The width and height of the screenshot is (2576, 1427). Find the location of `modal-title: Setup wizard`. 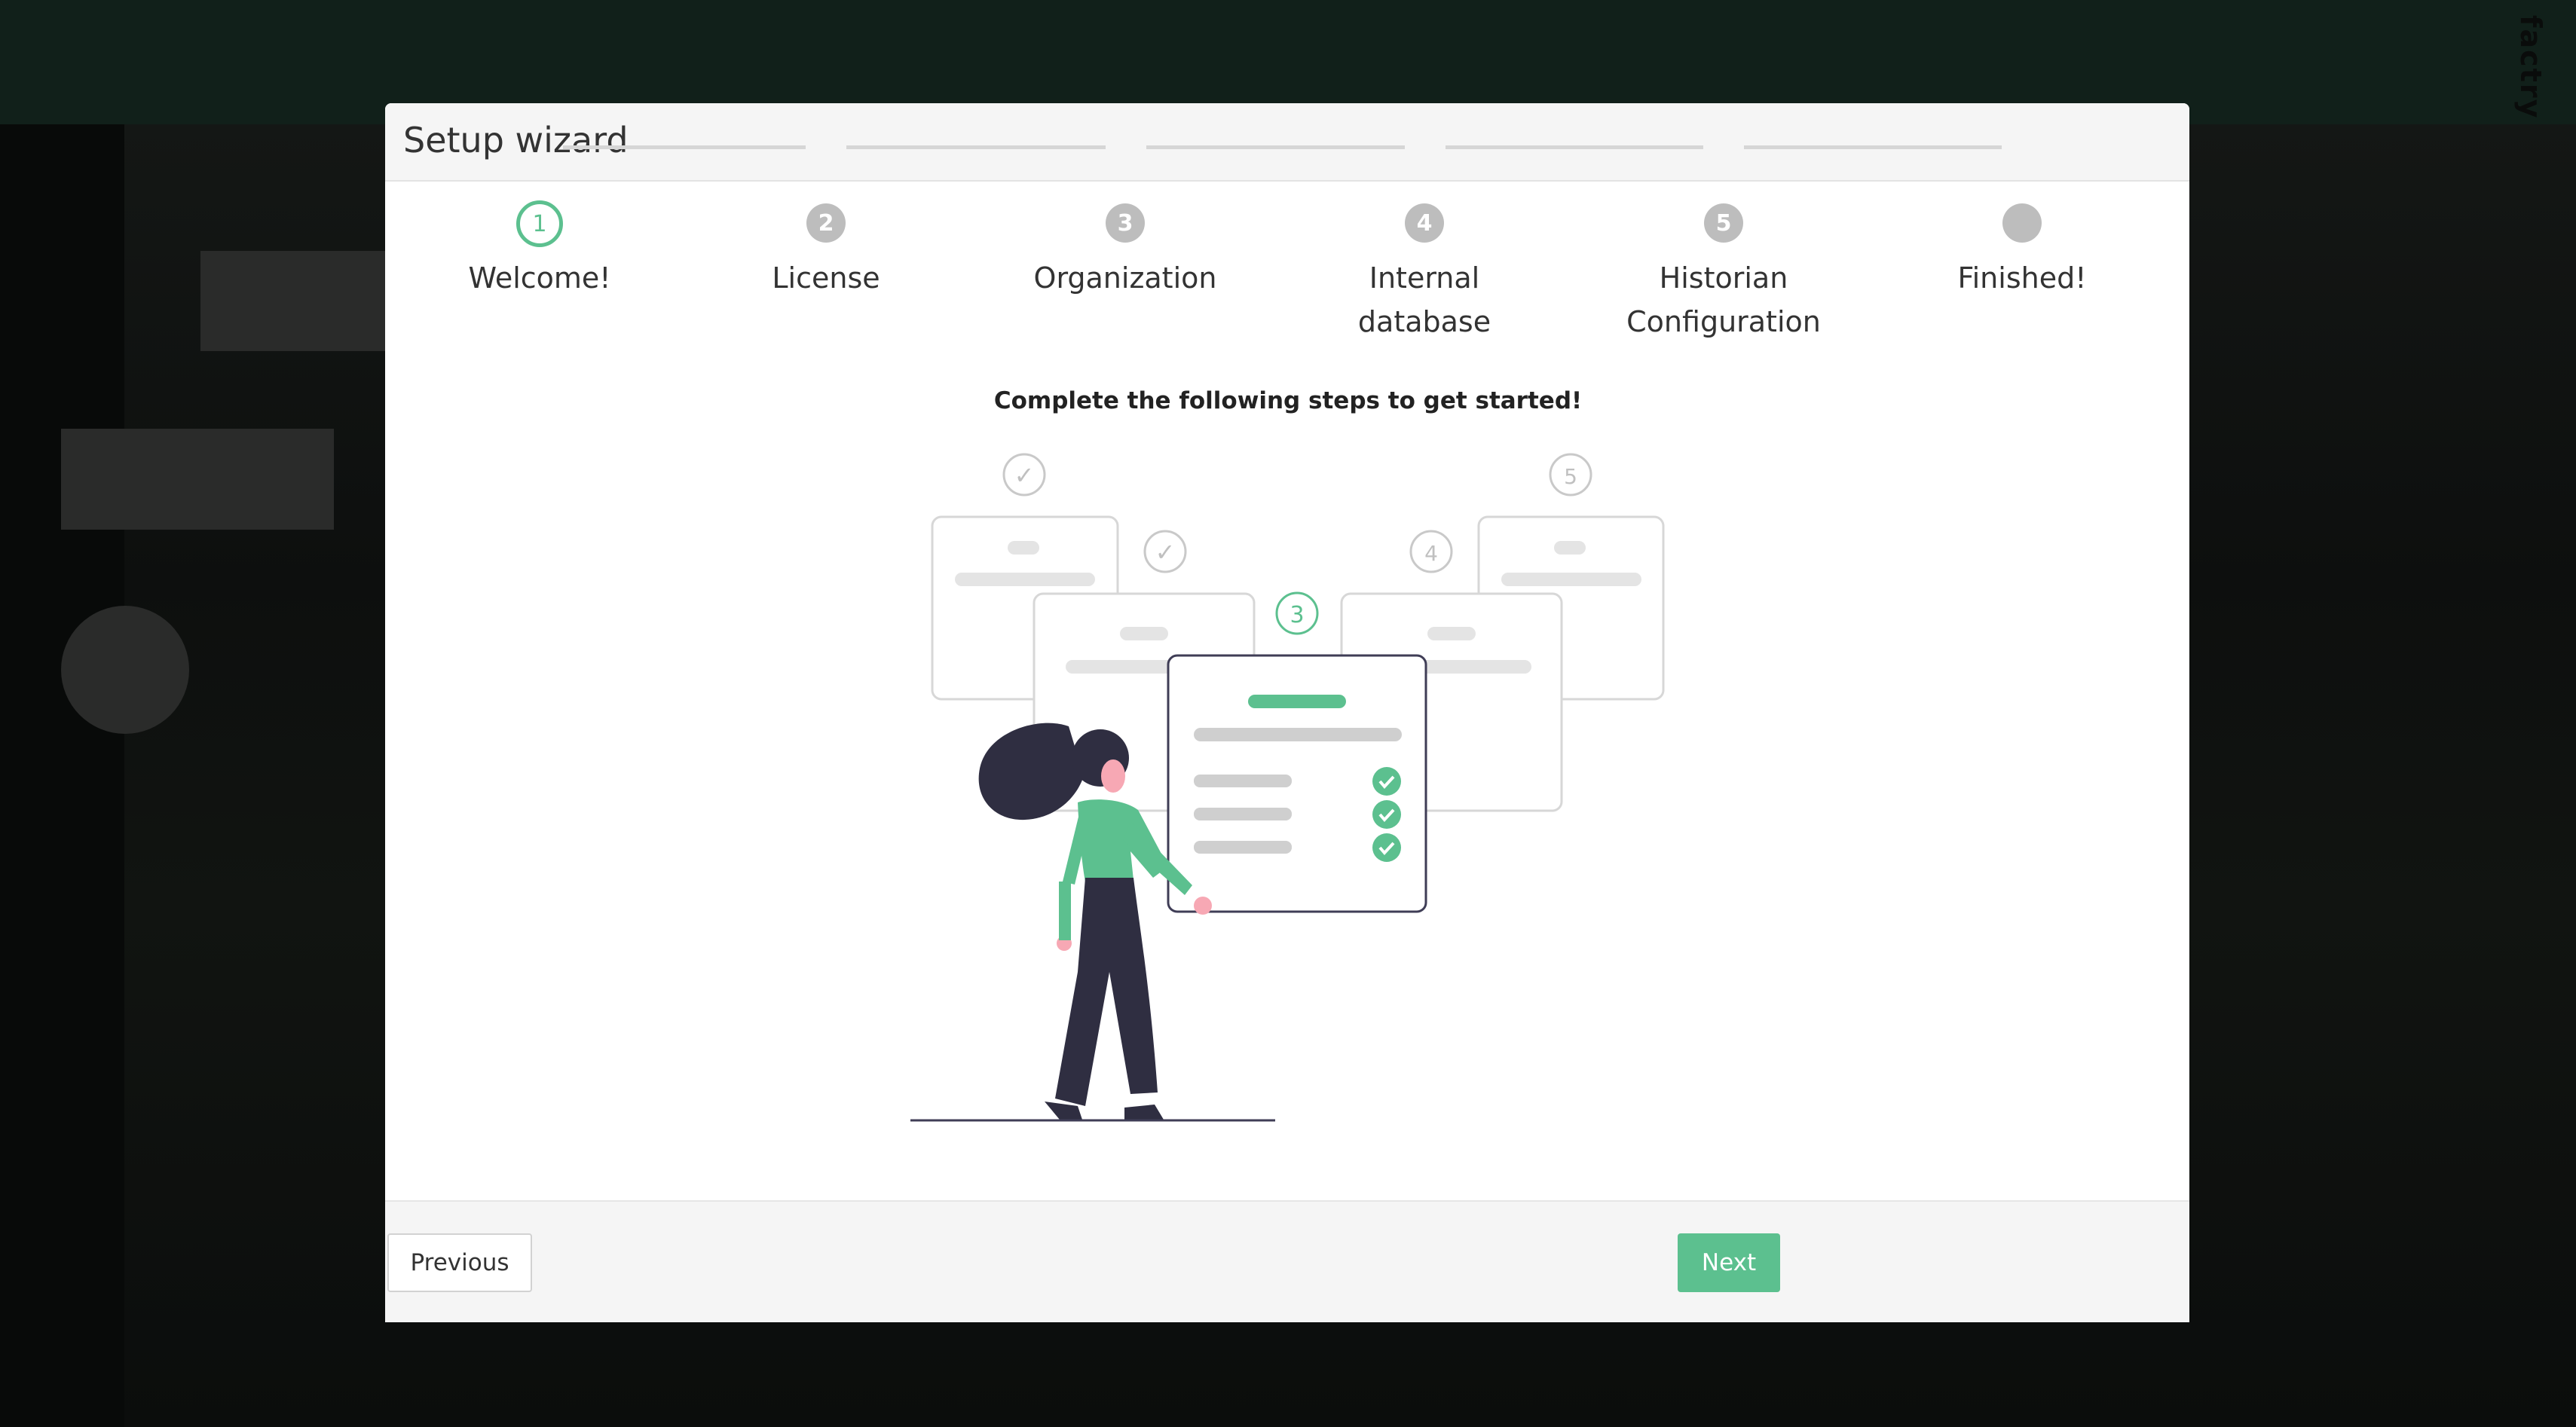

modal-title: Setup wizard is located at coordinates (516, 140).